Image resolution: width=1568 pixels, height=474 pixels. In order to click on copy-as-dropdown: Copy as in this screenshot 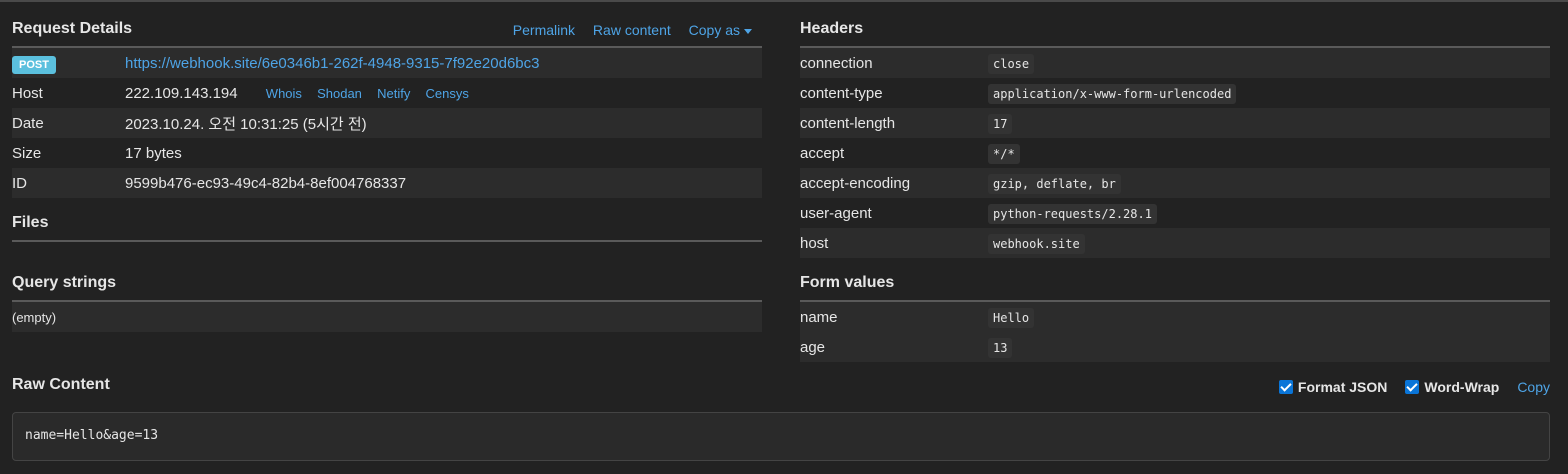, I will do `click(720, 30)`.